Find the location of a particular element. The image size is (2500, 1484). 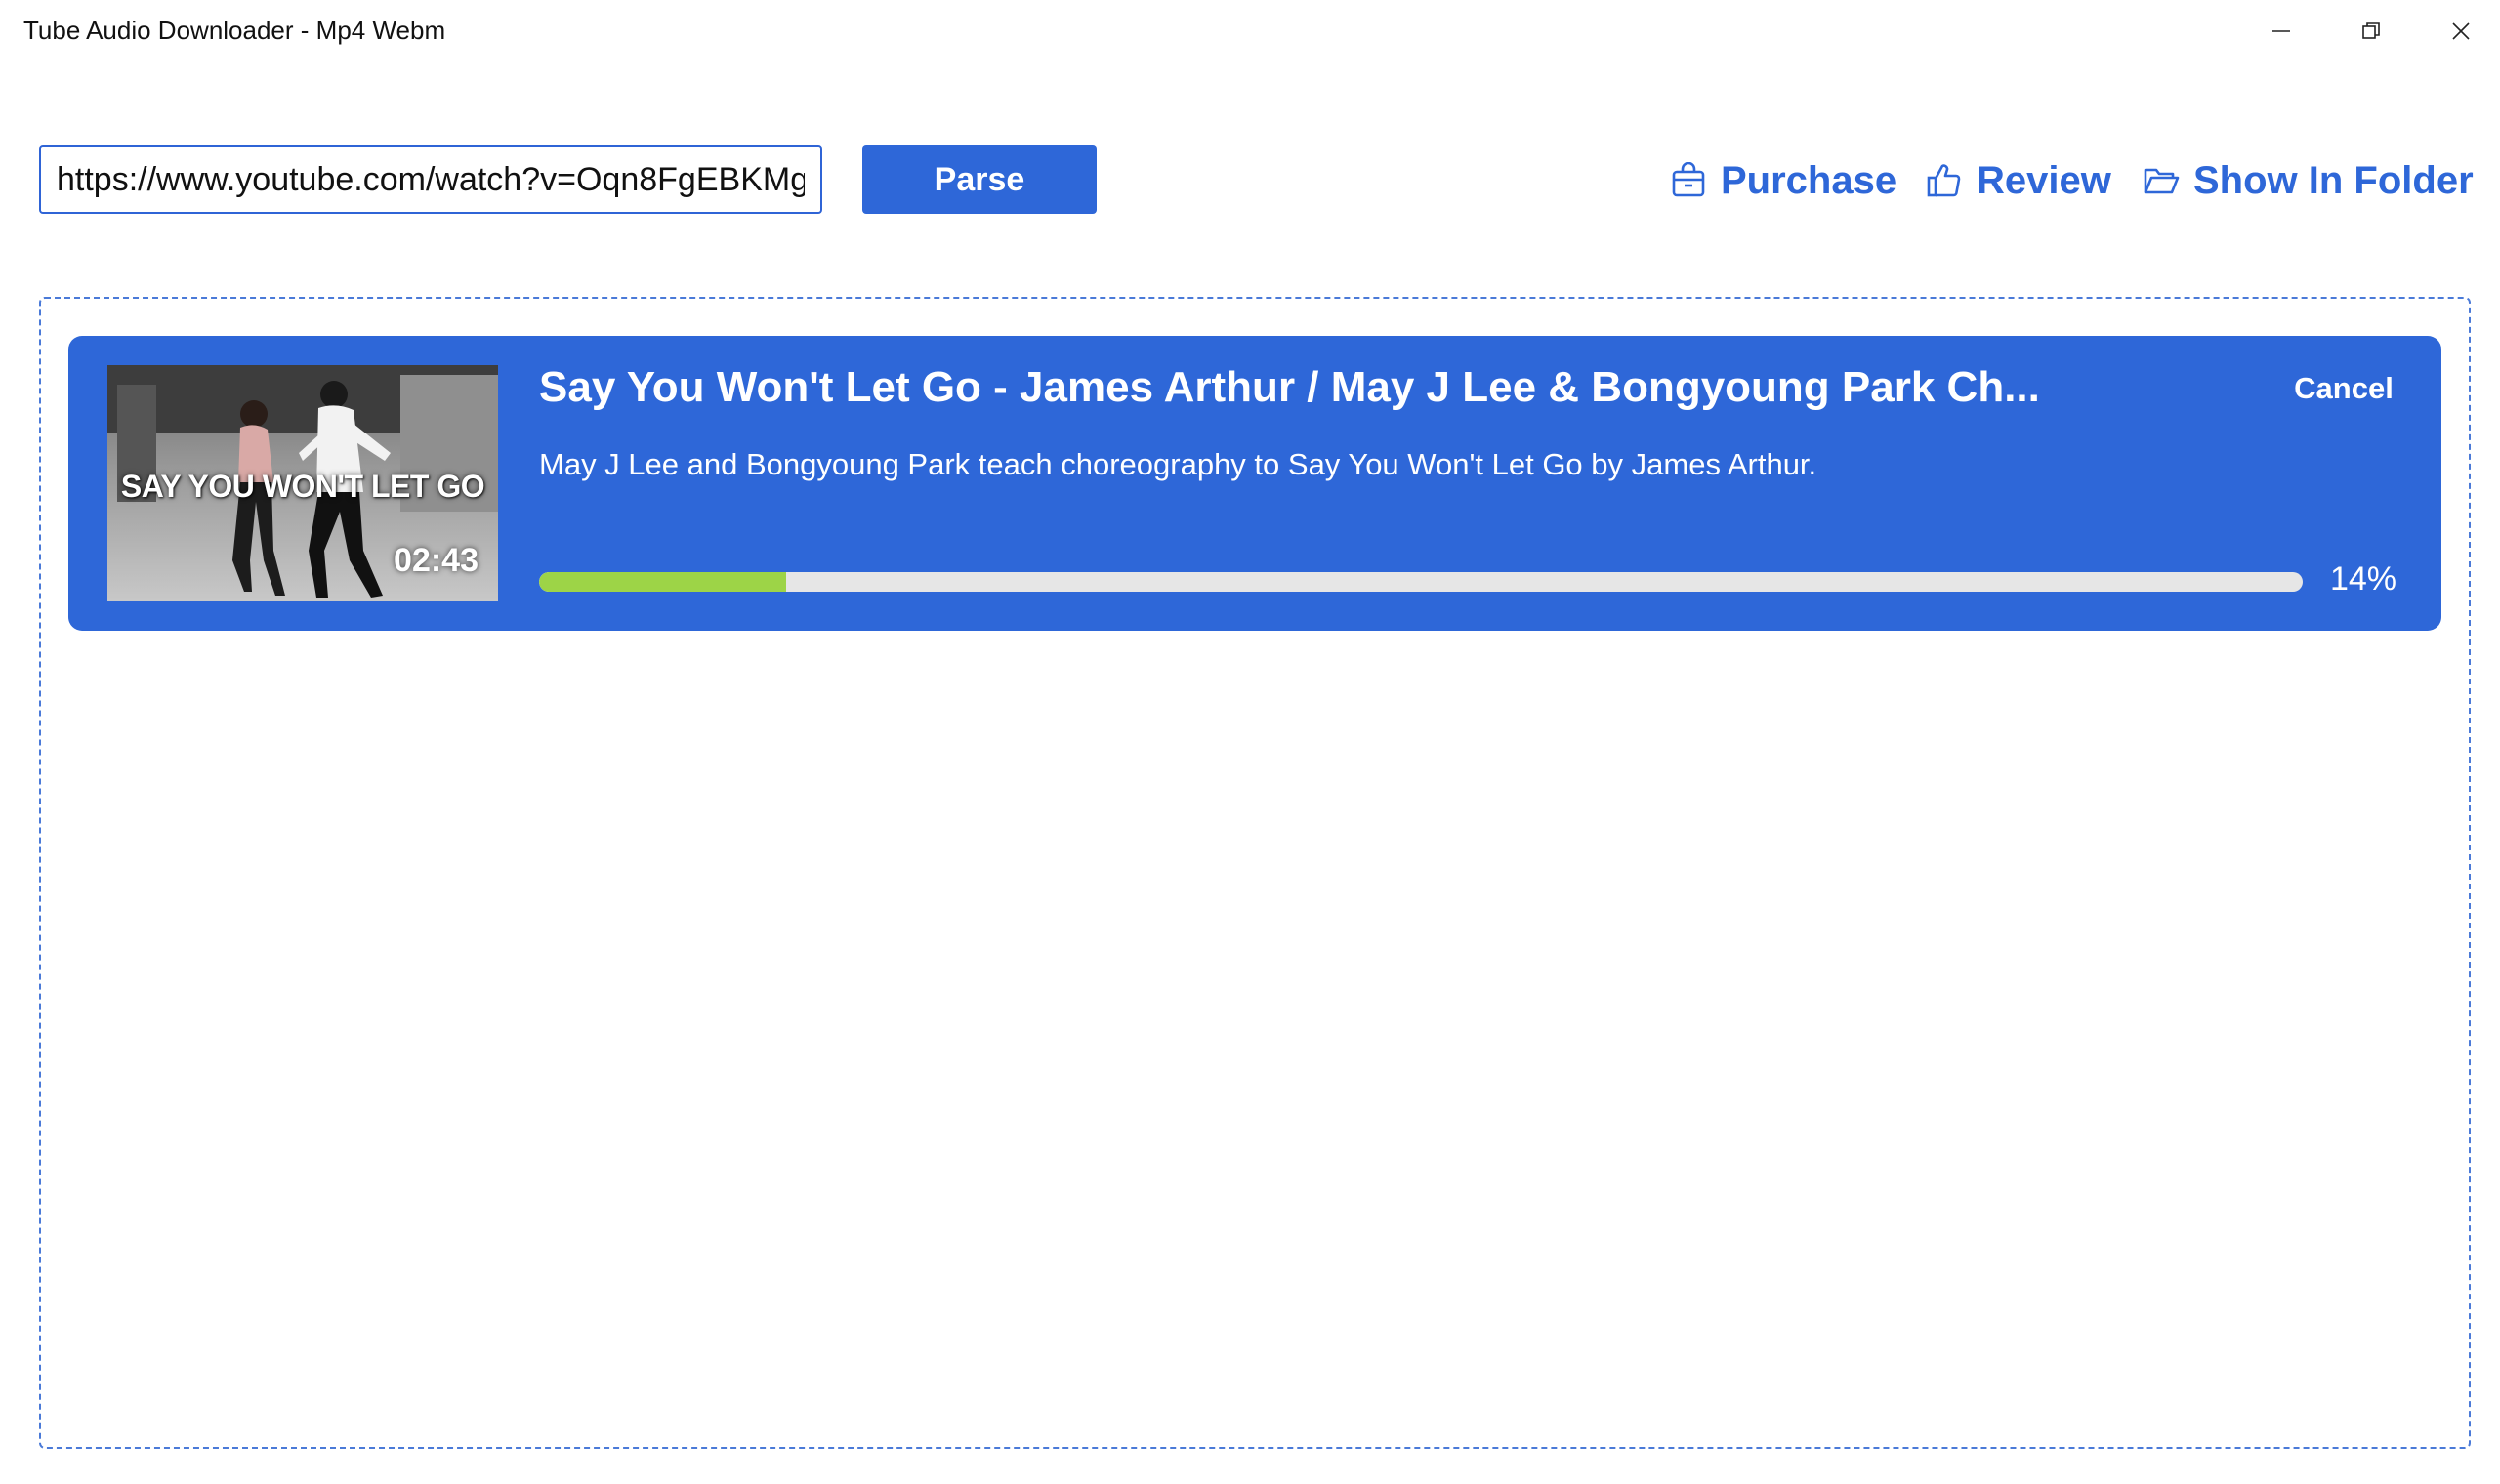

close-button is located at coordinates (2458, 31).